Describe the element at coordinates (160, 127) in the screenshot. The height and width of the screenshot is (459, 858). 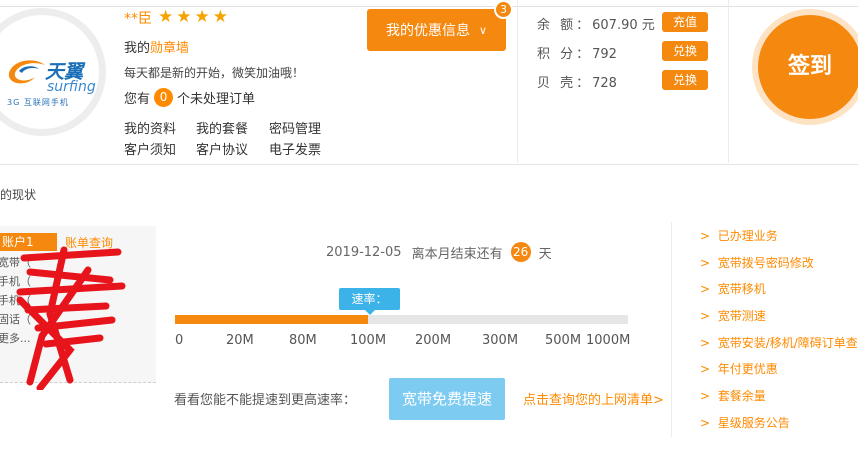
I see `link-my-profile: 我的资料` at that location.